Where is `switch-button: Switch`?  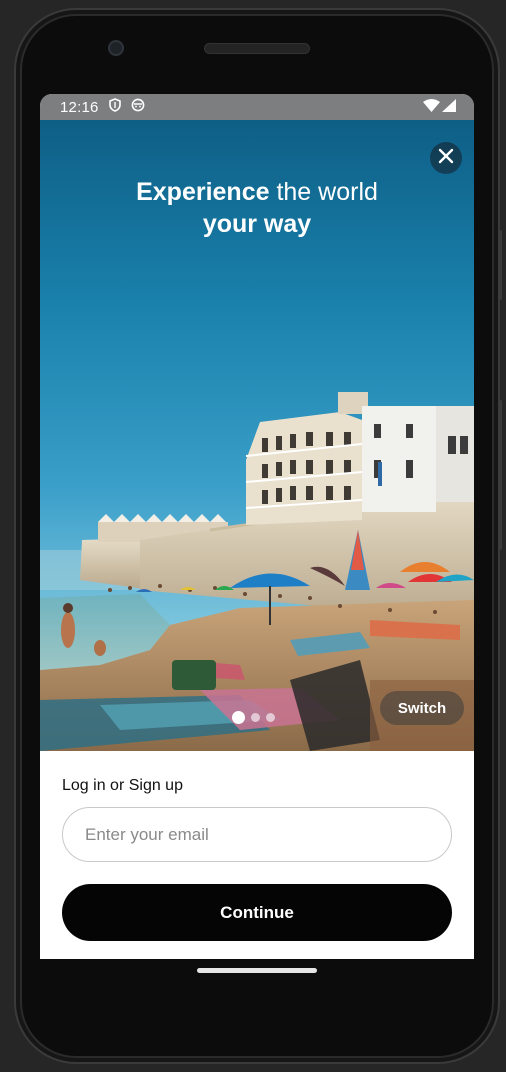
switch-button: Switch is located at coordinates (422, 708).